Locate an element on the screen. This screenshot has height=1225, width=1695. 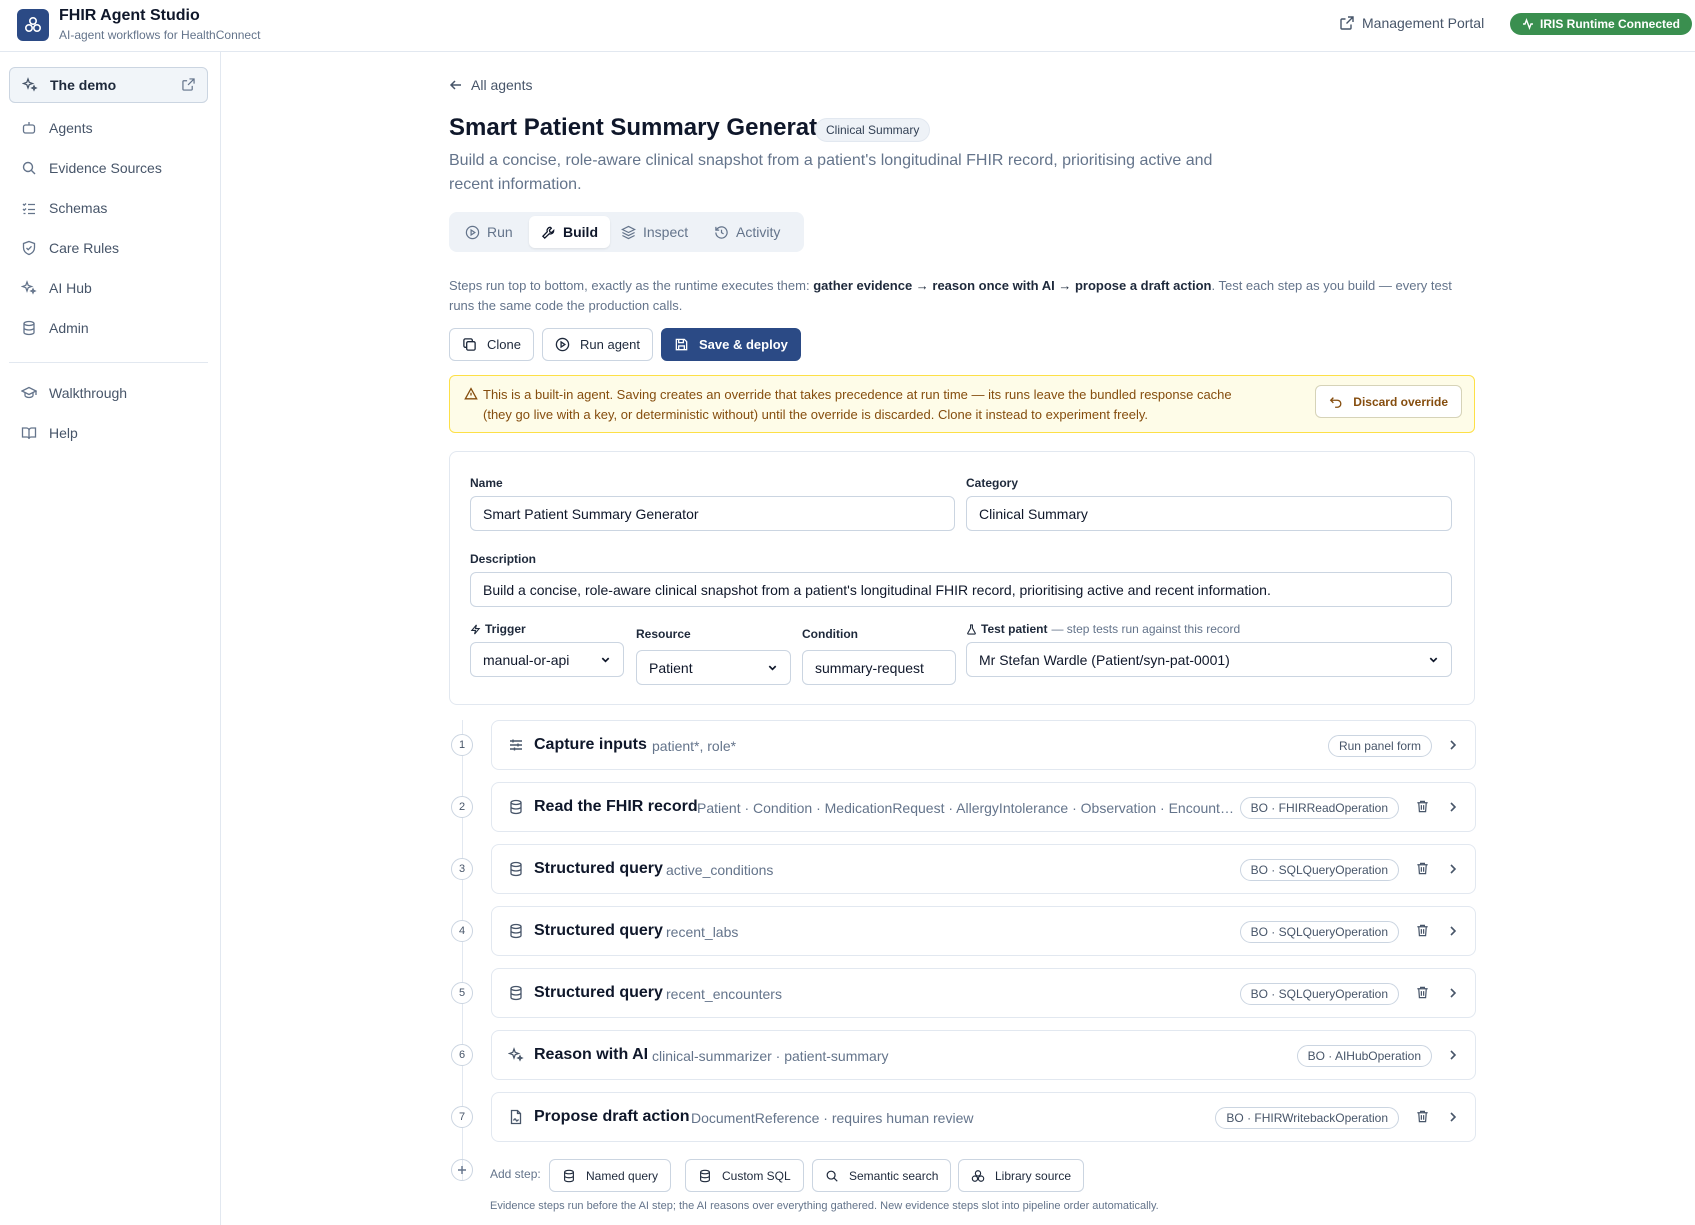
clone-button: Clone is located at coordinates (491, 344).